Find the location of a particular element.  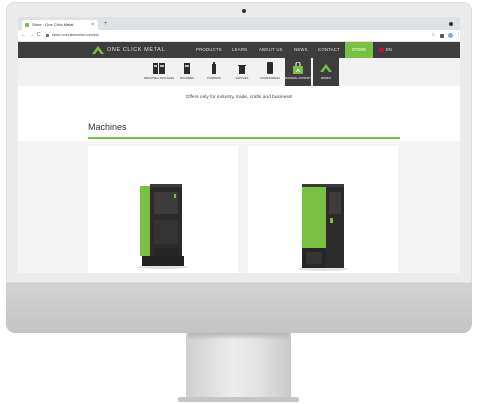

category-mprint: MPRINT is located at coordinates (326, 72).